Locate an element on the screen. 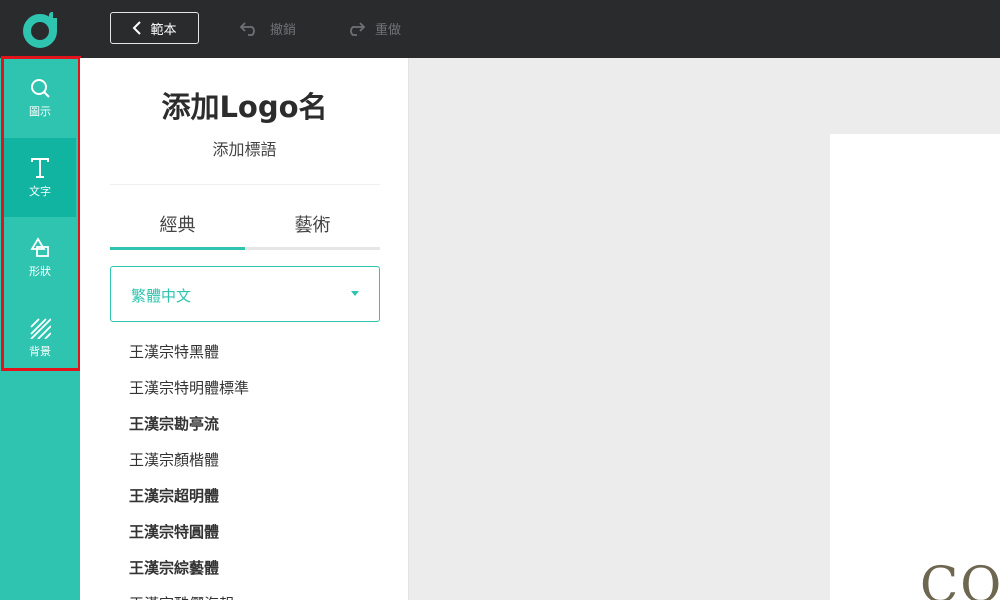 The image size is (1000, 600). templates-back-label: 範本 is located at coordinates (163, 30).